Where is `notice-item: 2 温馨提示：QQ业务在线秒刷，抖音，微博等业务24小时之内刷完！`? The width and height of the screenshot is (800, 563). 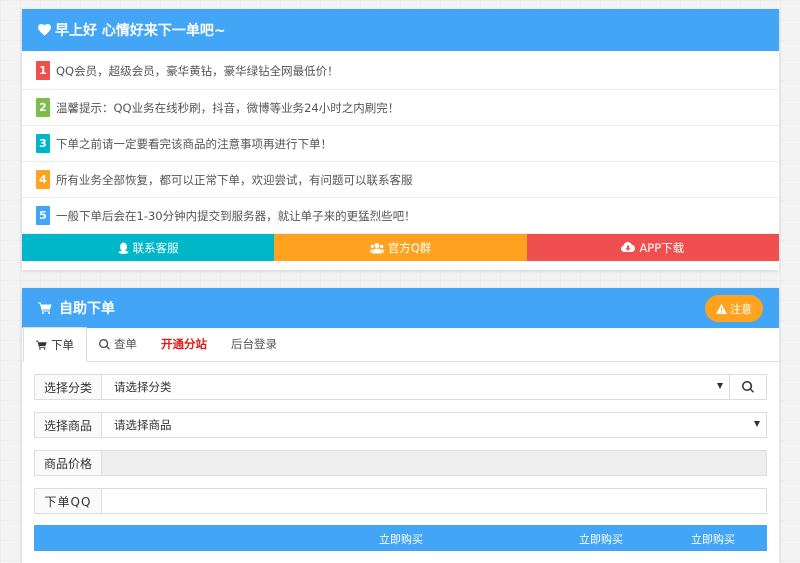
notice-item: 2 温馨提示：QQ业务在线秒刷，抖音，微博等业务24小时之内刷完！ is located at coordinates (400, 108).